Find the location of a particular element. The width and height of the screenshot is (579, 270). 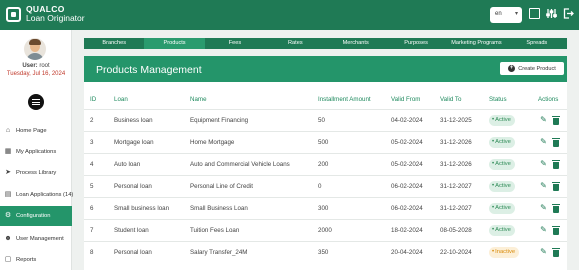

app-logo: QUALCO Loan Originator is located at coordinates (45, 14).